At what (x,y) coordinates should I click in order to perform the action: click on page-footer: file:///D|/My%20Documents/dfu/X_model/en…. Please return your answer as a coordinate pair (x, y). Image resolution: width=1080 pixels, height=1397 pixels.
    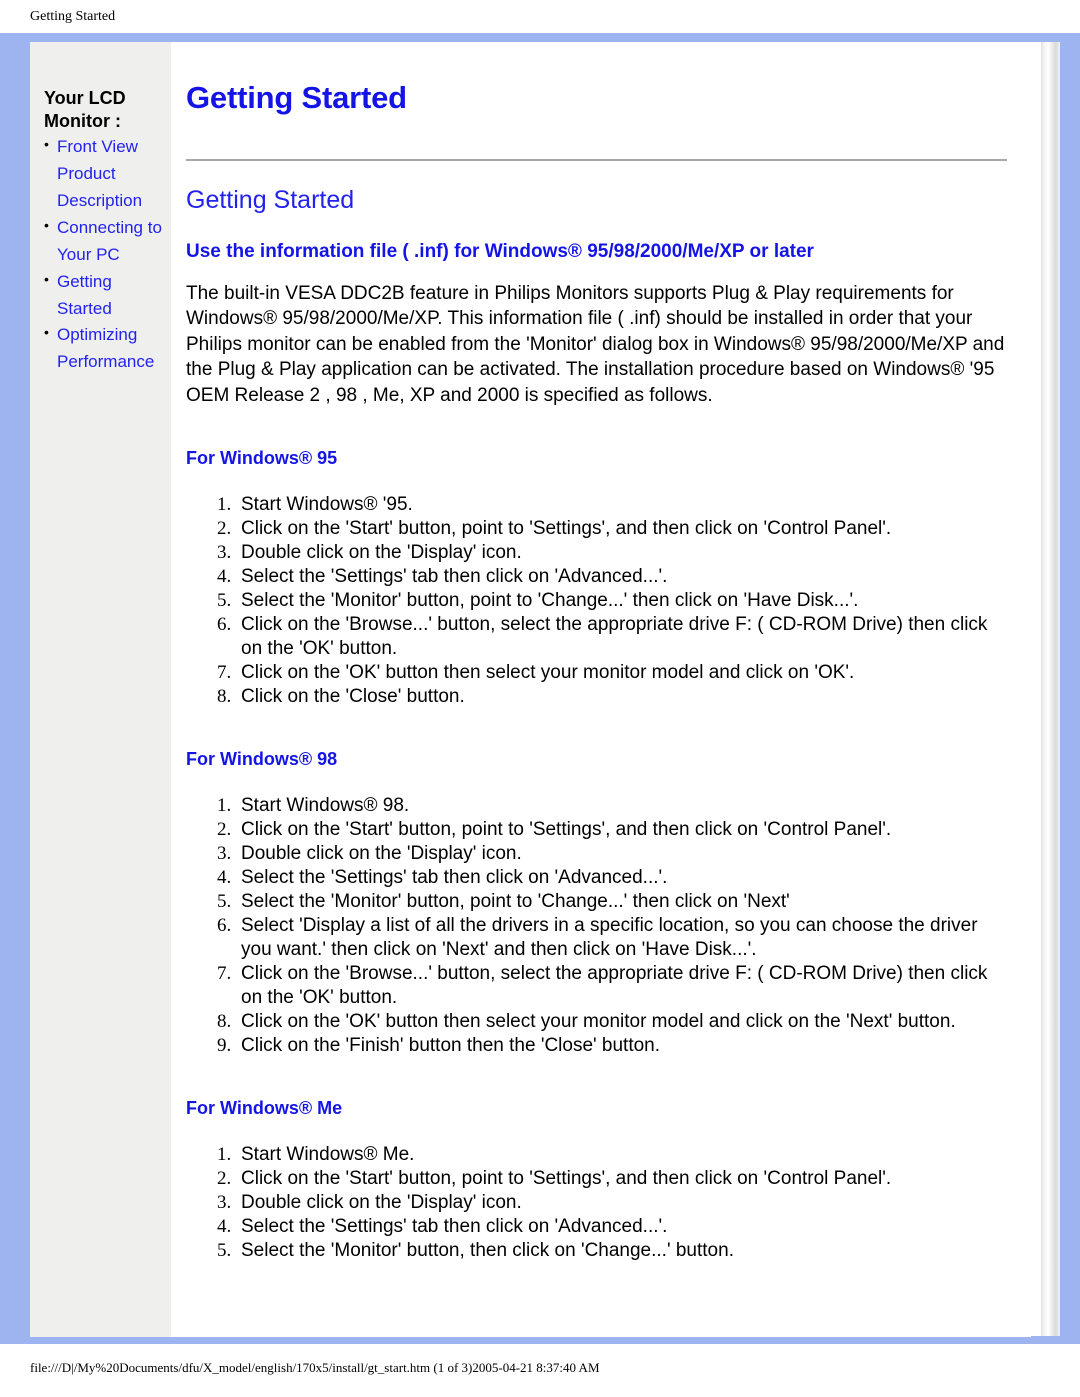
    Looking at the image, I should click on (540, 1370).